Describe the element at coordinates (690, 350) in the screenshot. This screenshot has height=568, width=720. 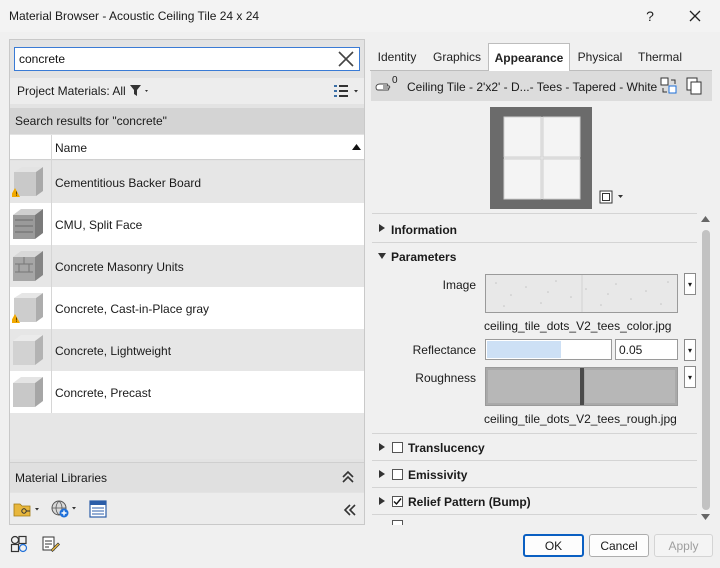
I see `reflectance-options-dropdown: ▾` at that location.